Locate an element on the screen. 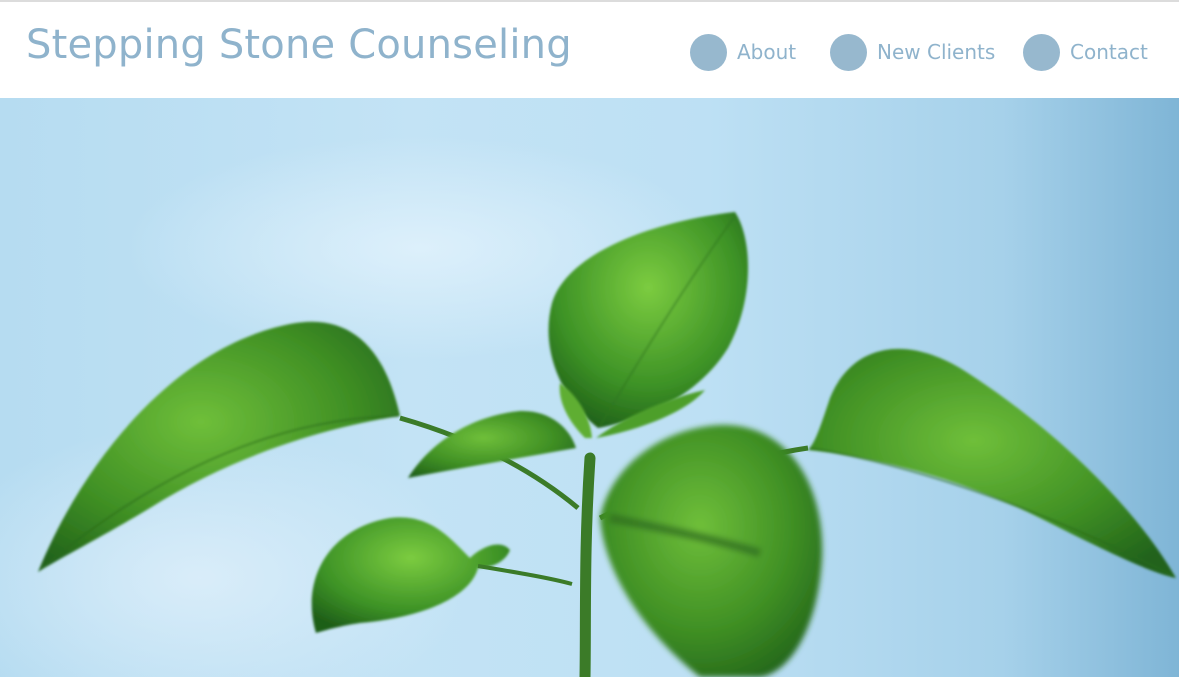 The width and height of the screenshot is (1179, 677). nav-item-about: About is located at coordinates (743, 52).